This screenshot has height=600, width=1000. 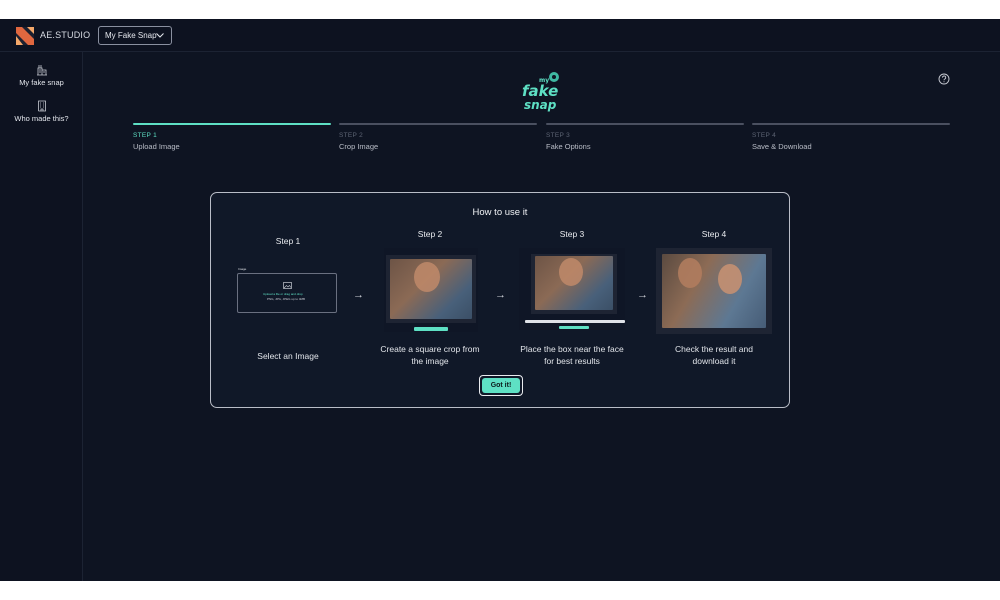 What do you see at coordinates (575, 321) in the screenshot?
I see `mini-input-row` at bounding box center [575, 321].